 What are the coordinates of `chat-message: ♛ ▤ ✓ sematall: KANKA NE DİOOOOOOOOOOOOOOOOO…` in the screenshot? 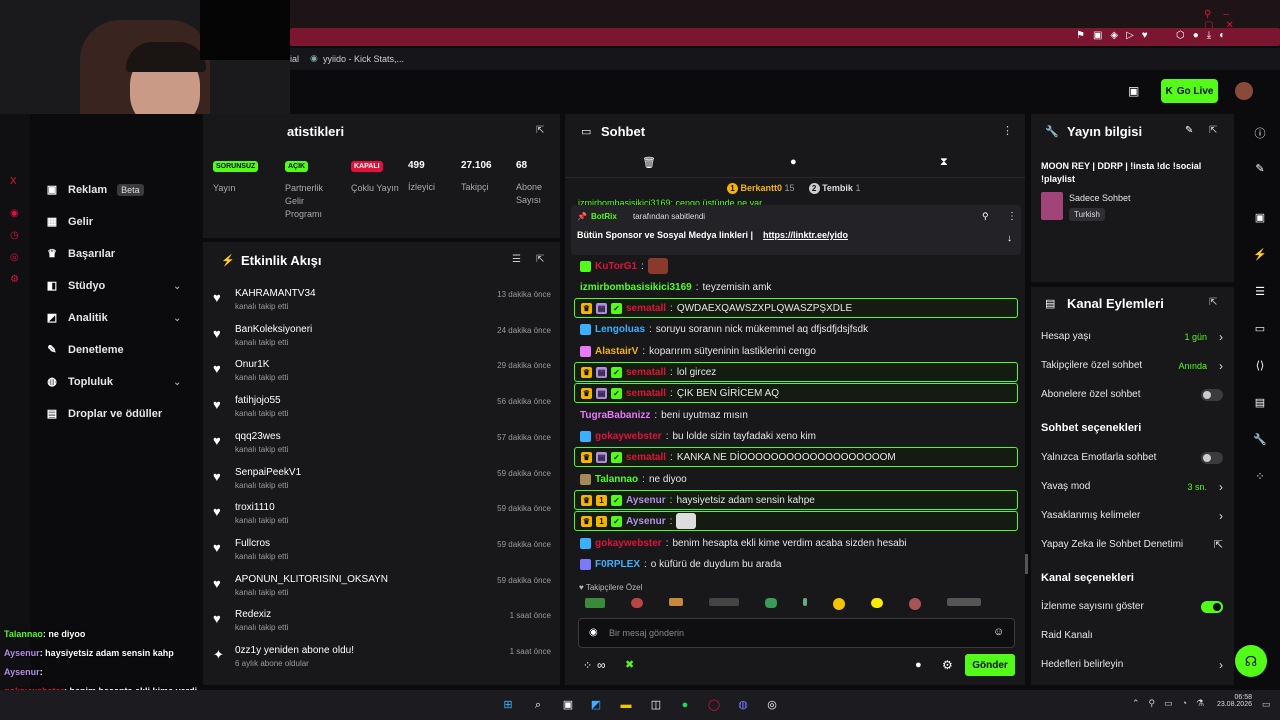 It's located at (796, 457).